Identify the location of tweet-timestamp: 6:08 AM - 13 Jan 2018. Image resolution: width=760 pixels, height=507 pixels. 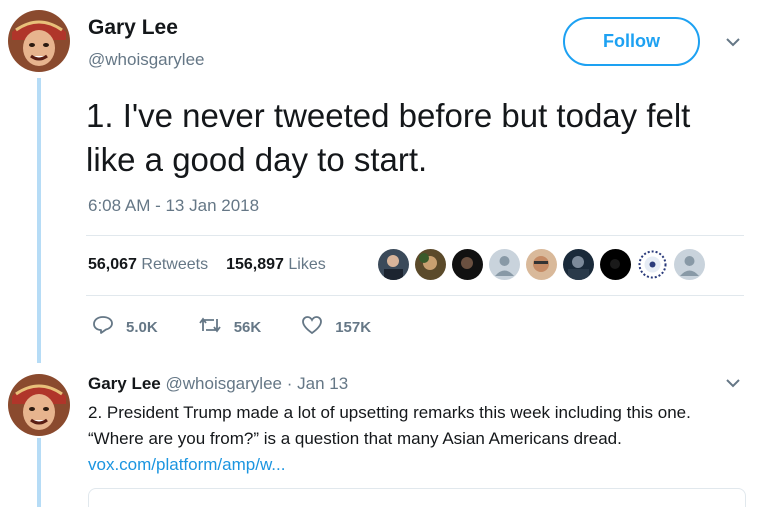
(173, 206).